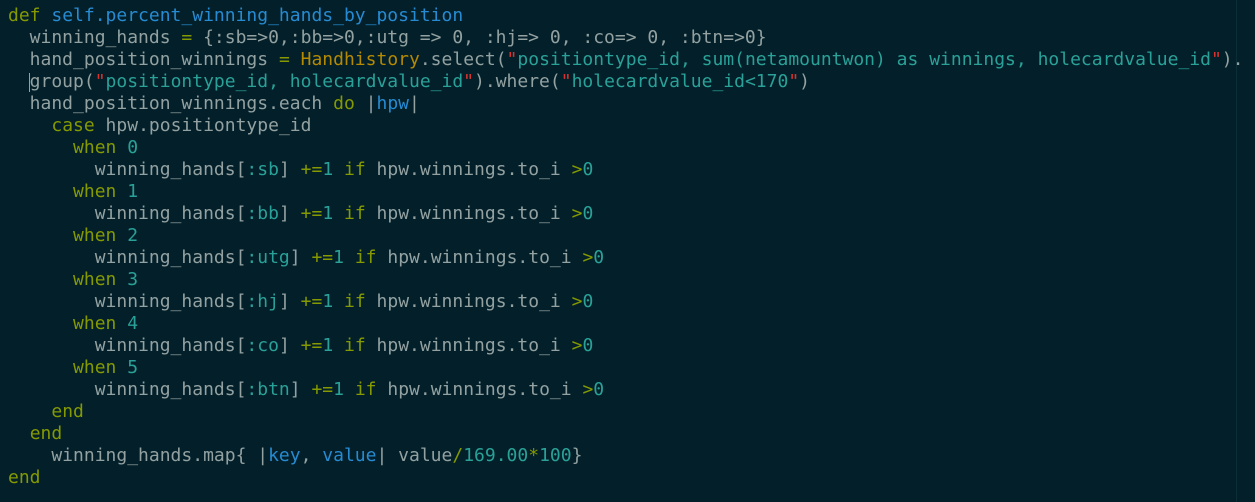 This screenshot has width=1255, height=502. Describe the element at coordinates (262, 301) in the screenshot. I see `code-token: :hj` at that location.